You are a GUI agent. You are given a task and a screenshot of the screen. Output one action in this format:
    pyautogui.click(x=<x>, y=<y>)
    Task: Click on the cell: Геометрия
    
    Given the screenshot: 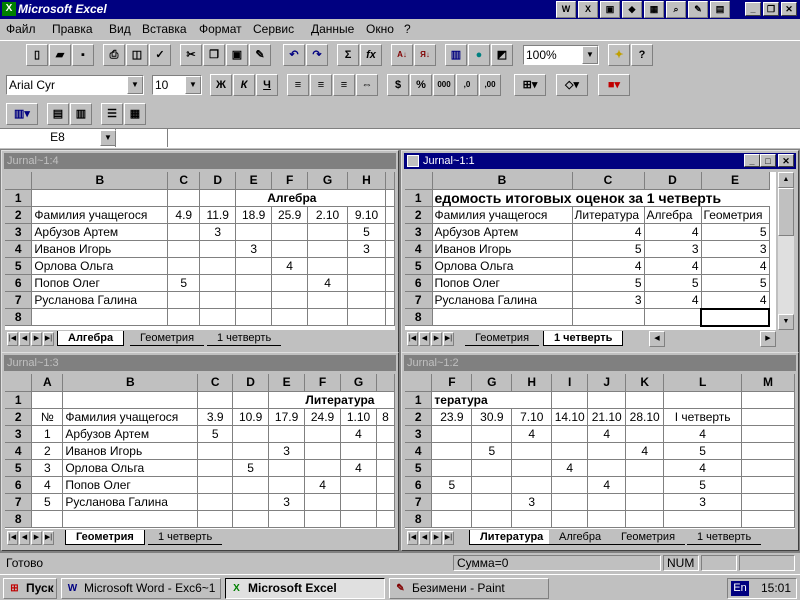 What is the action you would take?
    pyautogui.click(x=735, y=215)
    